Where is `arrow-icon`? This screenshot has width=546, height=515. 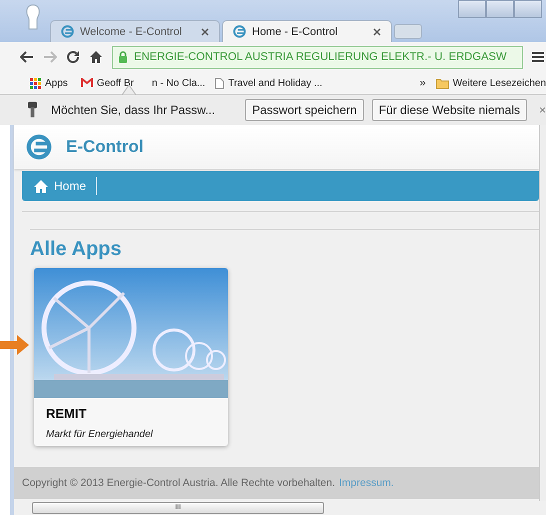
arrow-icon is located at coordinates (15, 345).